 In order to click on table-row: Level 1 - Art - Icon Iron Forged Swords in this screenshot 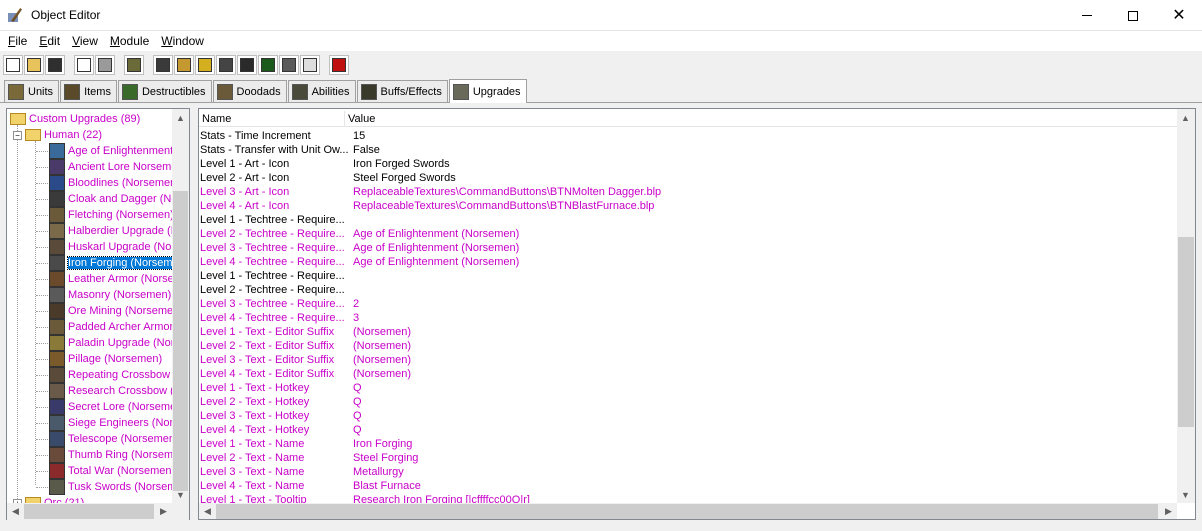, I will do `click(688, 164)`.